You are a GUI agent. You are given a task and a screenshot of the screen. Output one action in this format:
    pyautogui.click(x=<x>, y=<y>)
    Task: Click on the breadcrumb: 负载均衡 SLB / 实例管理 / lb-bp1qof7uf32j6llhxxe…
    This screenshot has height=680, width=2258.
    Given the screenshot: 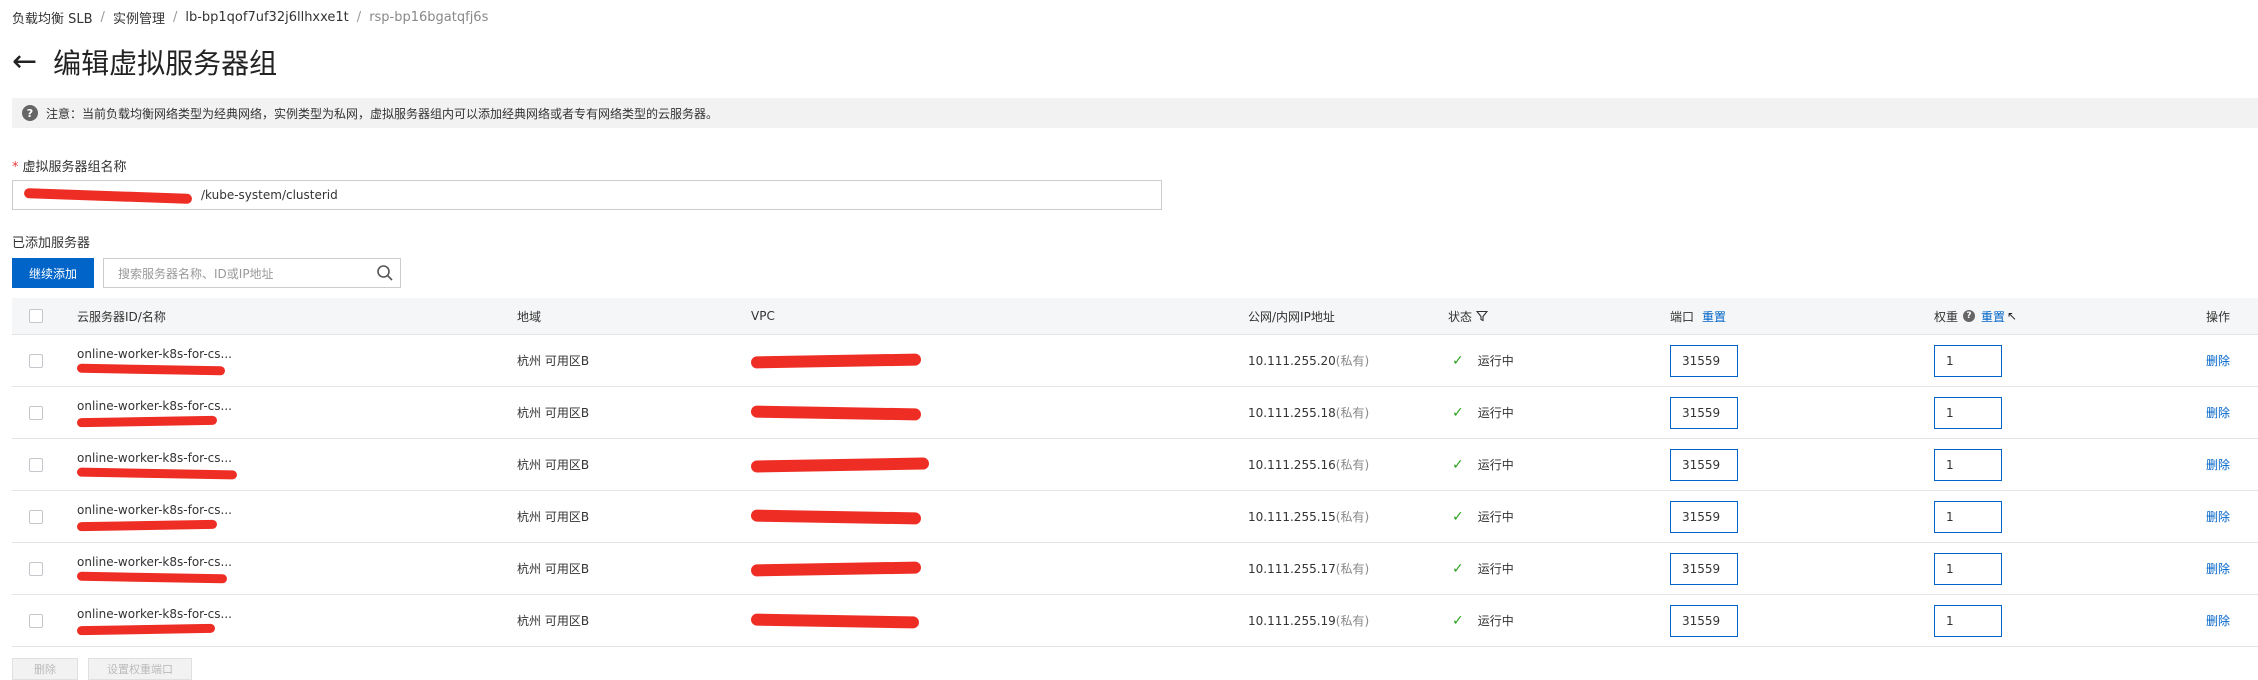 What is the action you would take?
    pyautogui.click(x=250, y=17)
    